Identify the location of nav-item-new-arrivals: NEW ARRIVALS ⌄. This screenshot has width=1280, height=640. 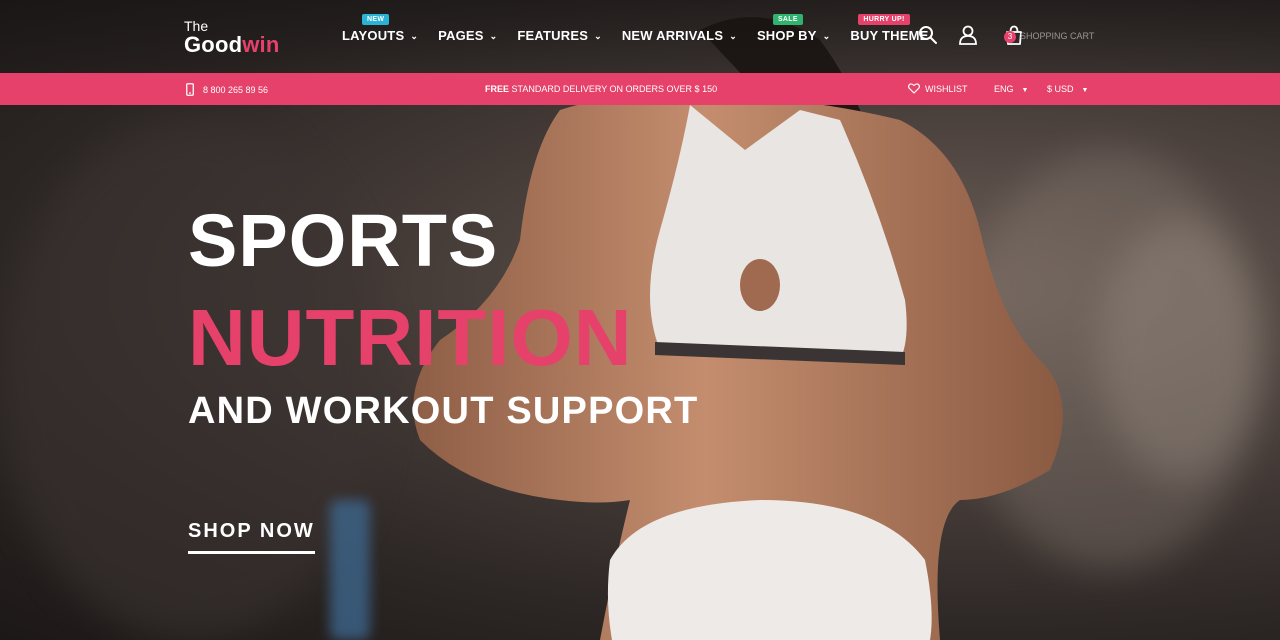
(679, 35).